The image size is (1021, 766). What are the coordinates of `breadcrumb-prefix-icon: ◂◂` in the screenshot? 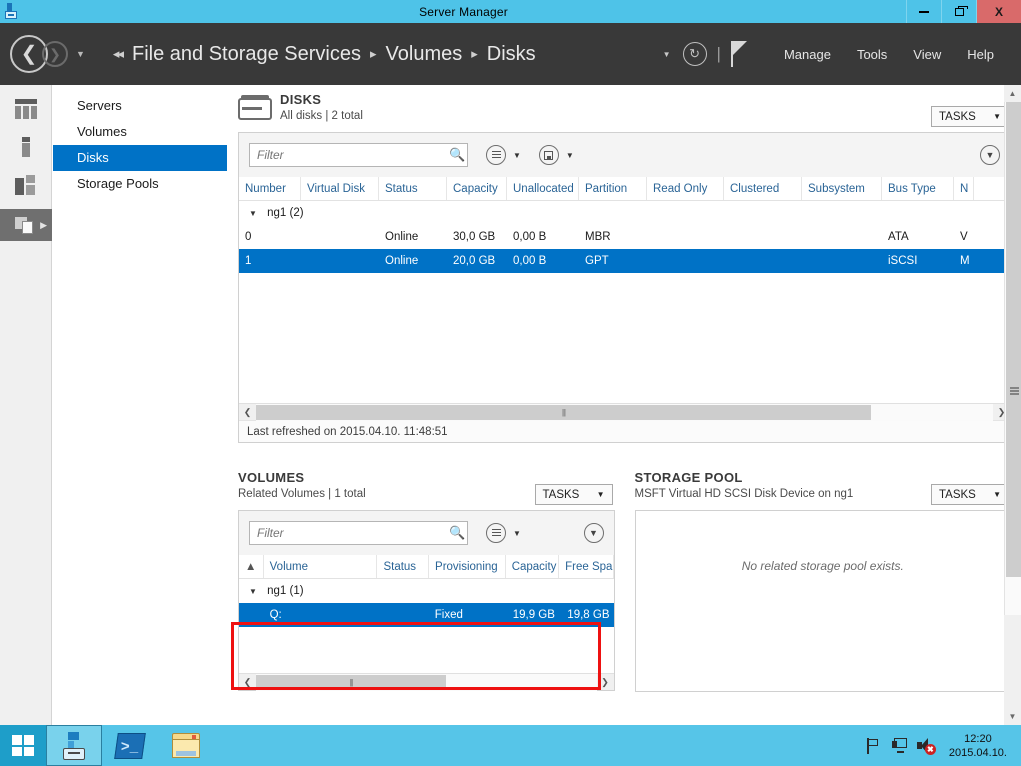 It's located at (118, 54).